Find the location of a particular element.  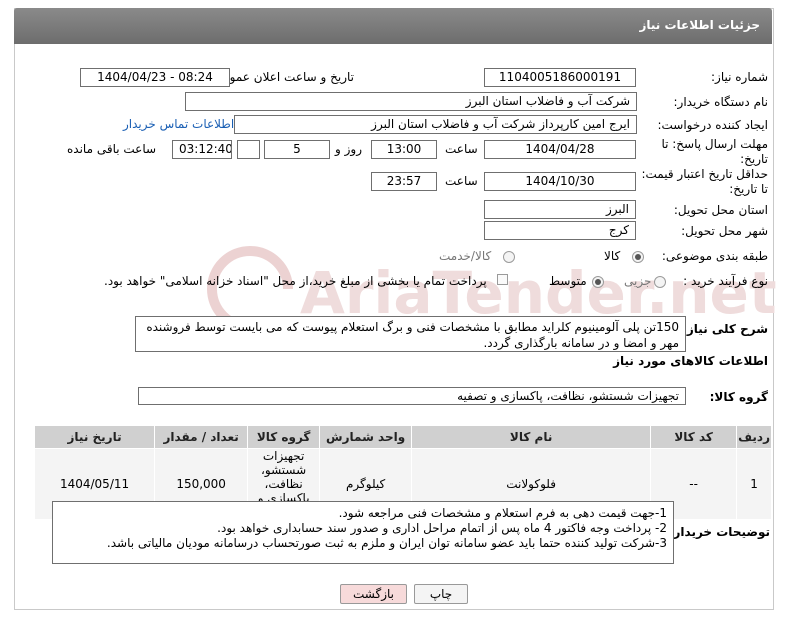

buyer-org-label: نام دستگاه خریدار: is located at coordinates (721, 102).